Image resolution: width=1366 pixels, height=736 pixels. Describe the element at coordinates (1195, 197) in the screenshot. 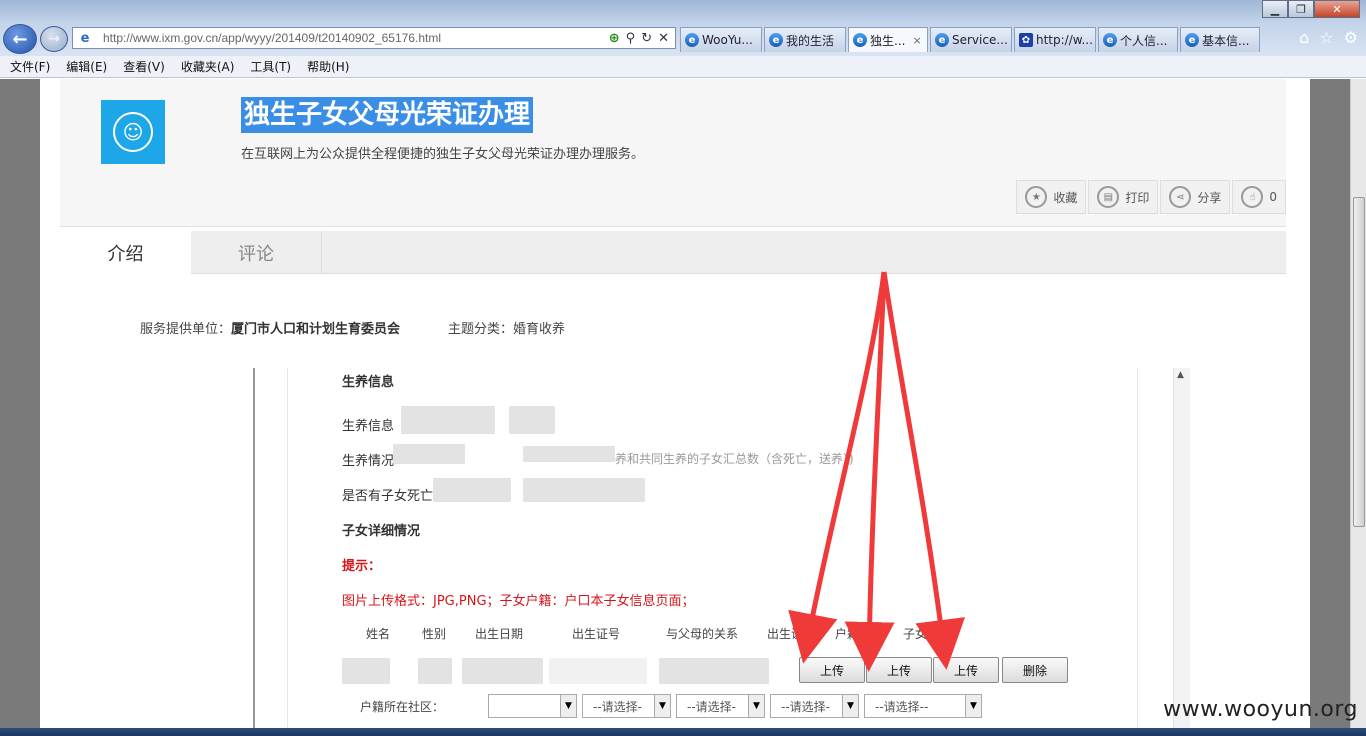

I see `share-button: ⋖ 分享` at that location.